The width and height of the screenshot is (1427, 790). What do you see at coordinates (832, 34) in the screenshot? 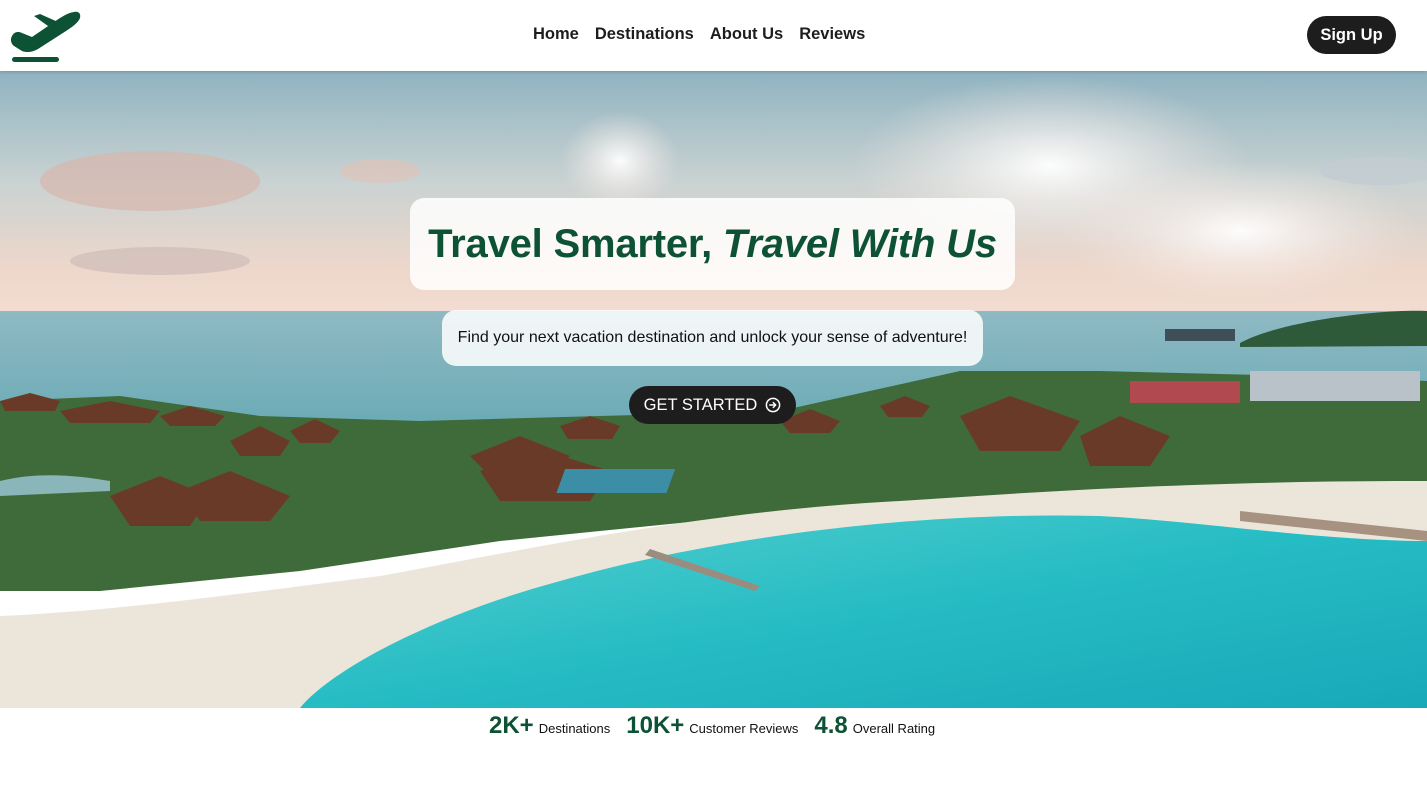
I see `nav-reviews-link: Reviews` at bounding box center [832, 34].